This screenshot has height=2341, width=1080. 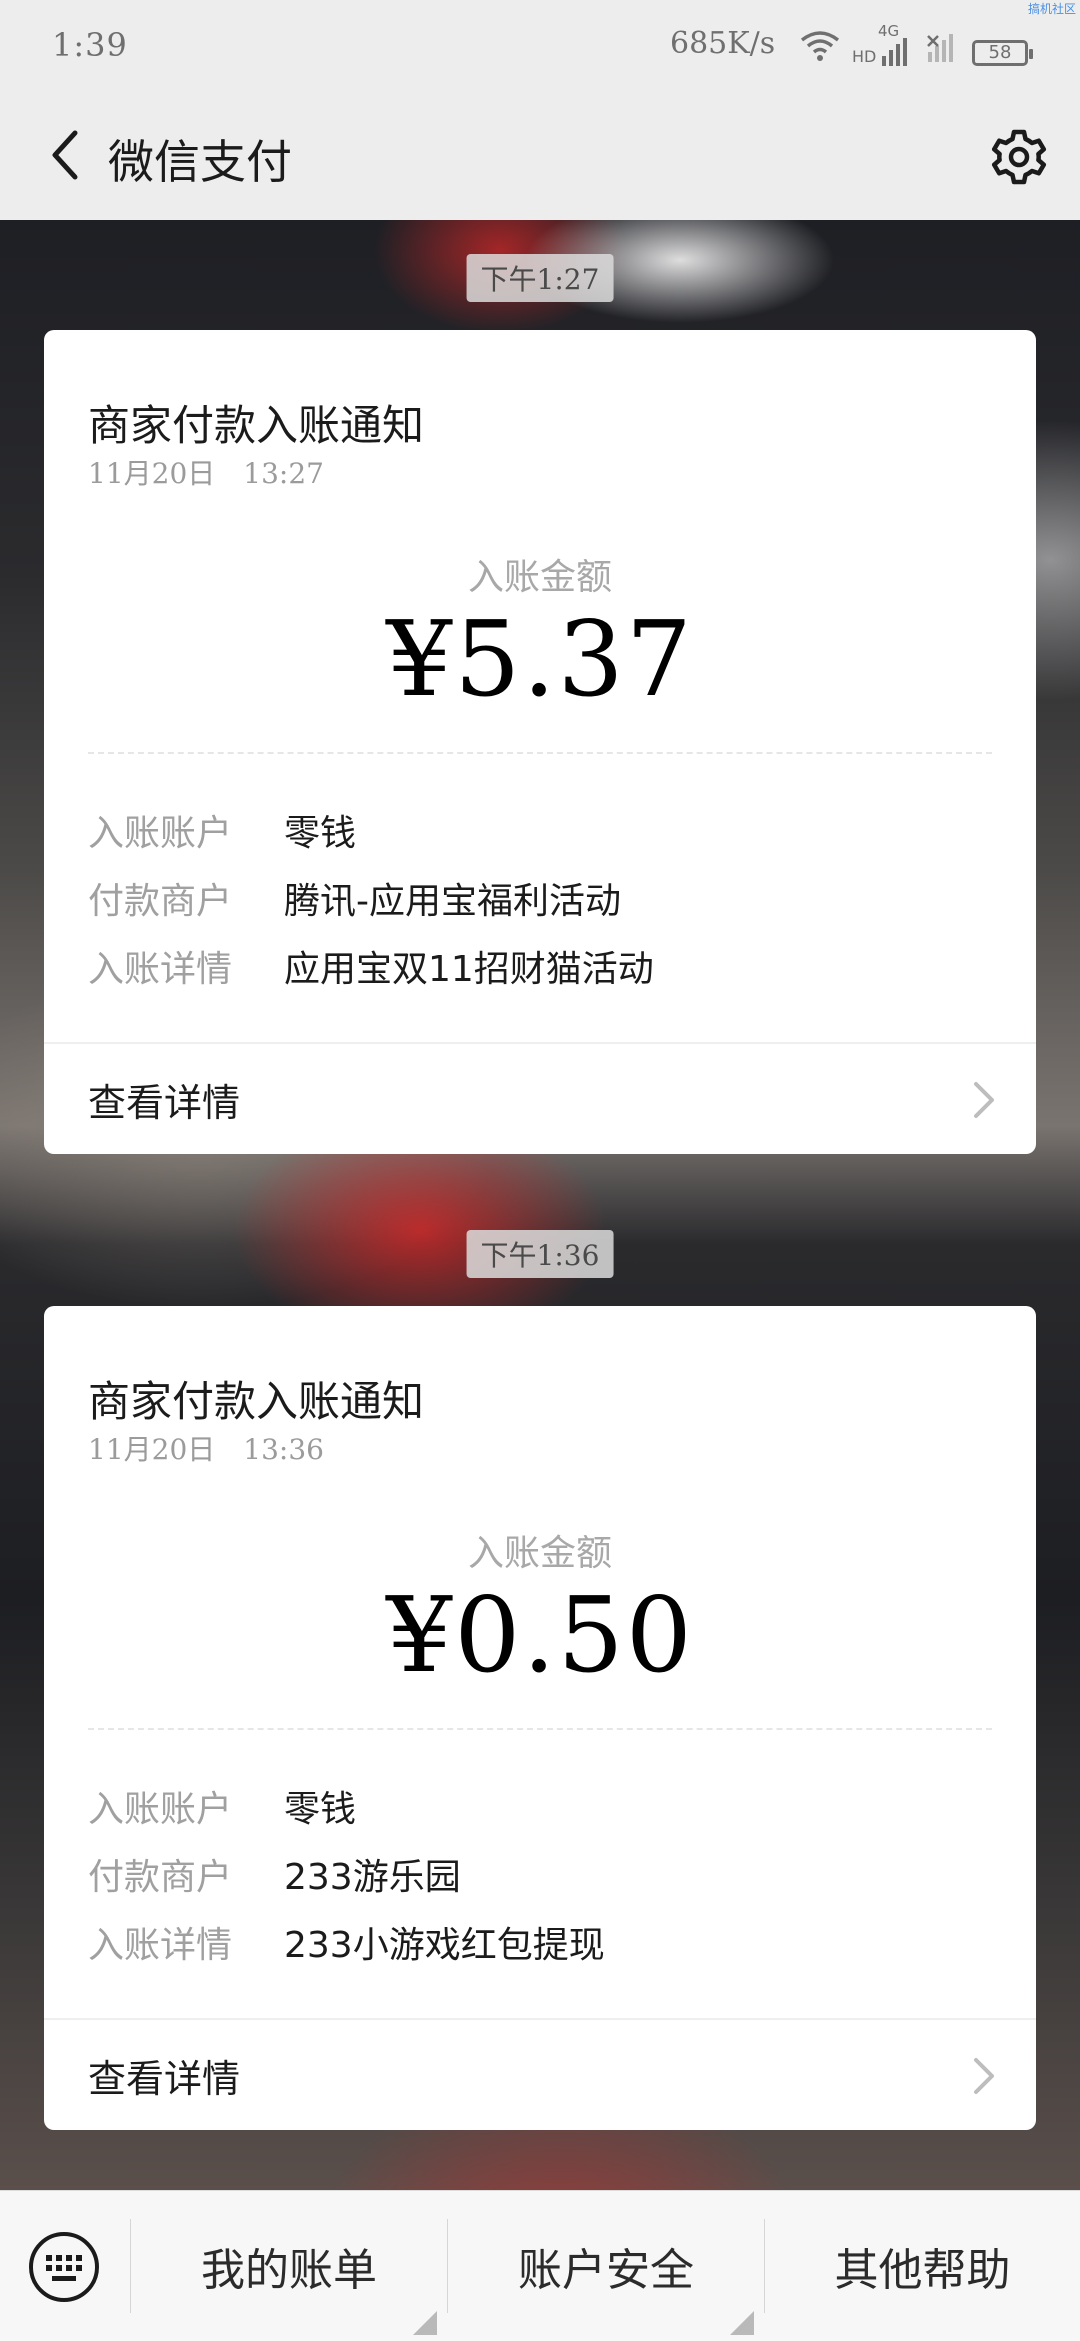 I want to click on detail-row-details: 入账详情 233小游戏红包提现, so click(x=346, y=1942).